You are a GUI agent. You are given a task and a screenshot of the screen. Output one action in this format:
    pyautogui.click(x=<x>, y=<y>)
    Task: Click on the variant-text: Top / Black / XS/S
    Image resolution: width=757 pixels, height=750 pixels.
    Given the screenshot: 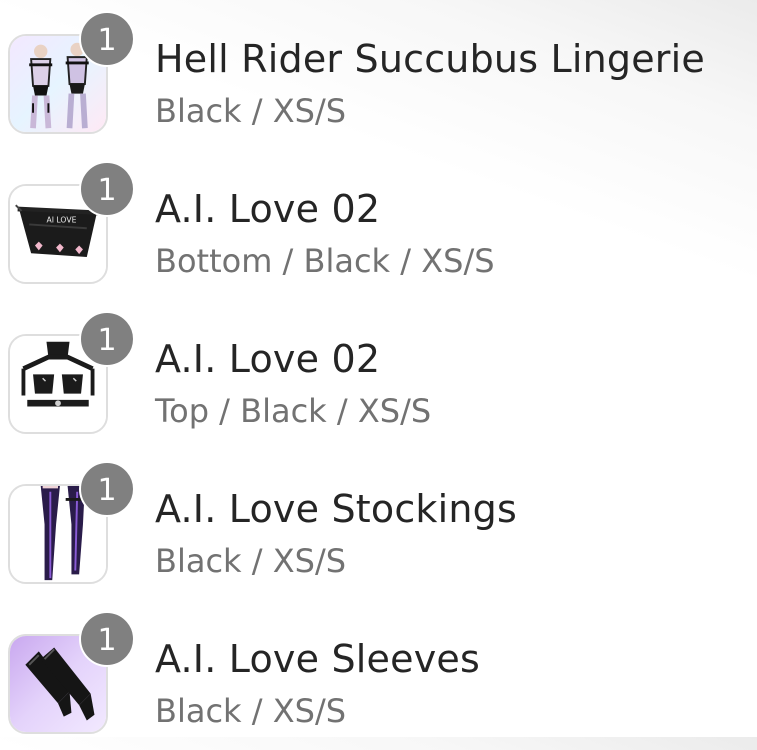 What is the action you would take?
    pyautogui.click(x=293, y=411)
    